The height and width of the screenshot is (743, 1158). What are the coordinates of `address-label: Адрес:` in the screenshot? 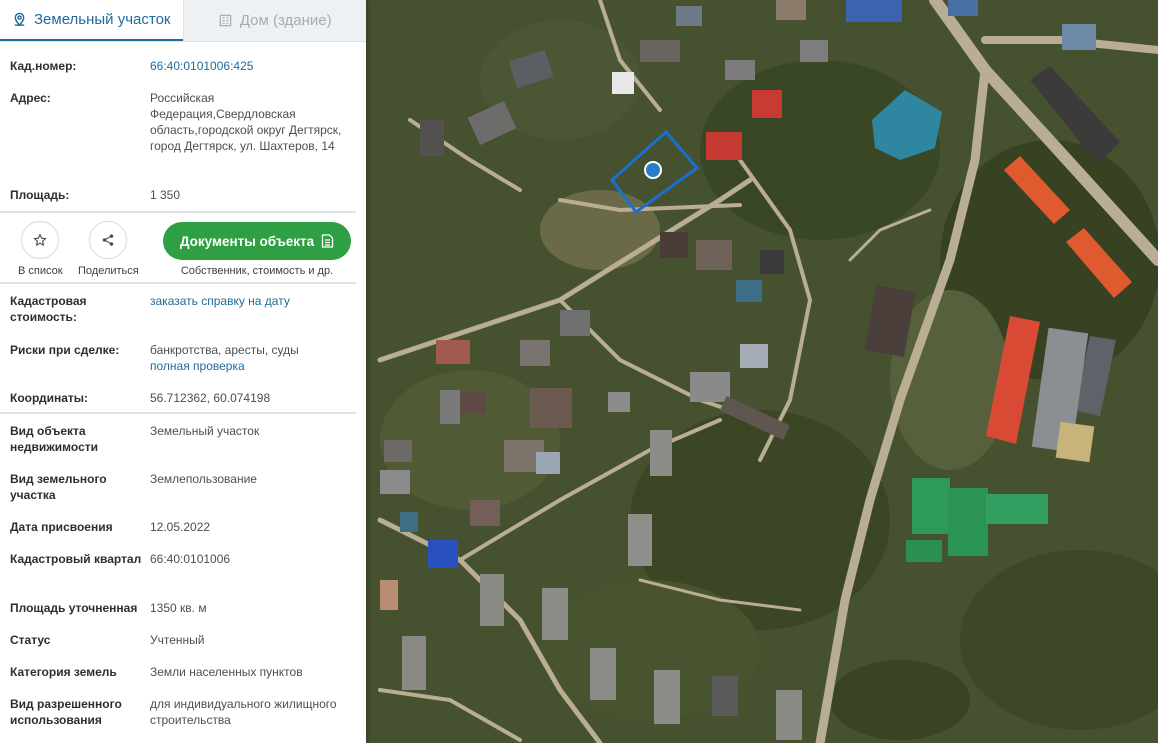 It's located at (30, 98).